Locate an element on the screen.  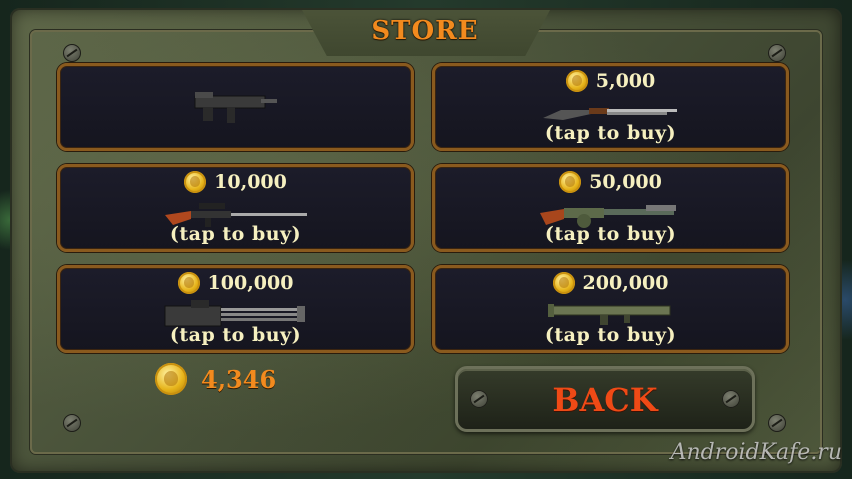
item-price: 5,000 is located at coordinates (610, 81).